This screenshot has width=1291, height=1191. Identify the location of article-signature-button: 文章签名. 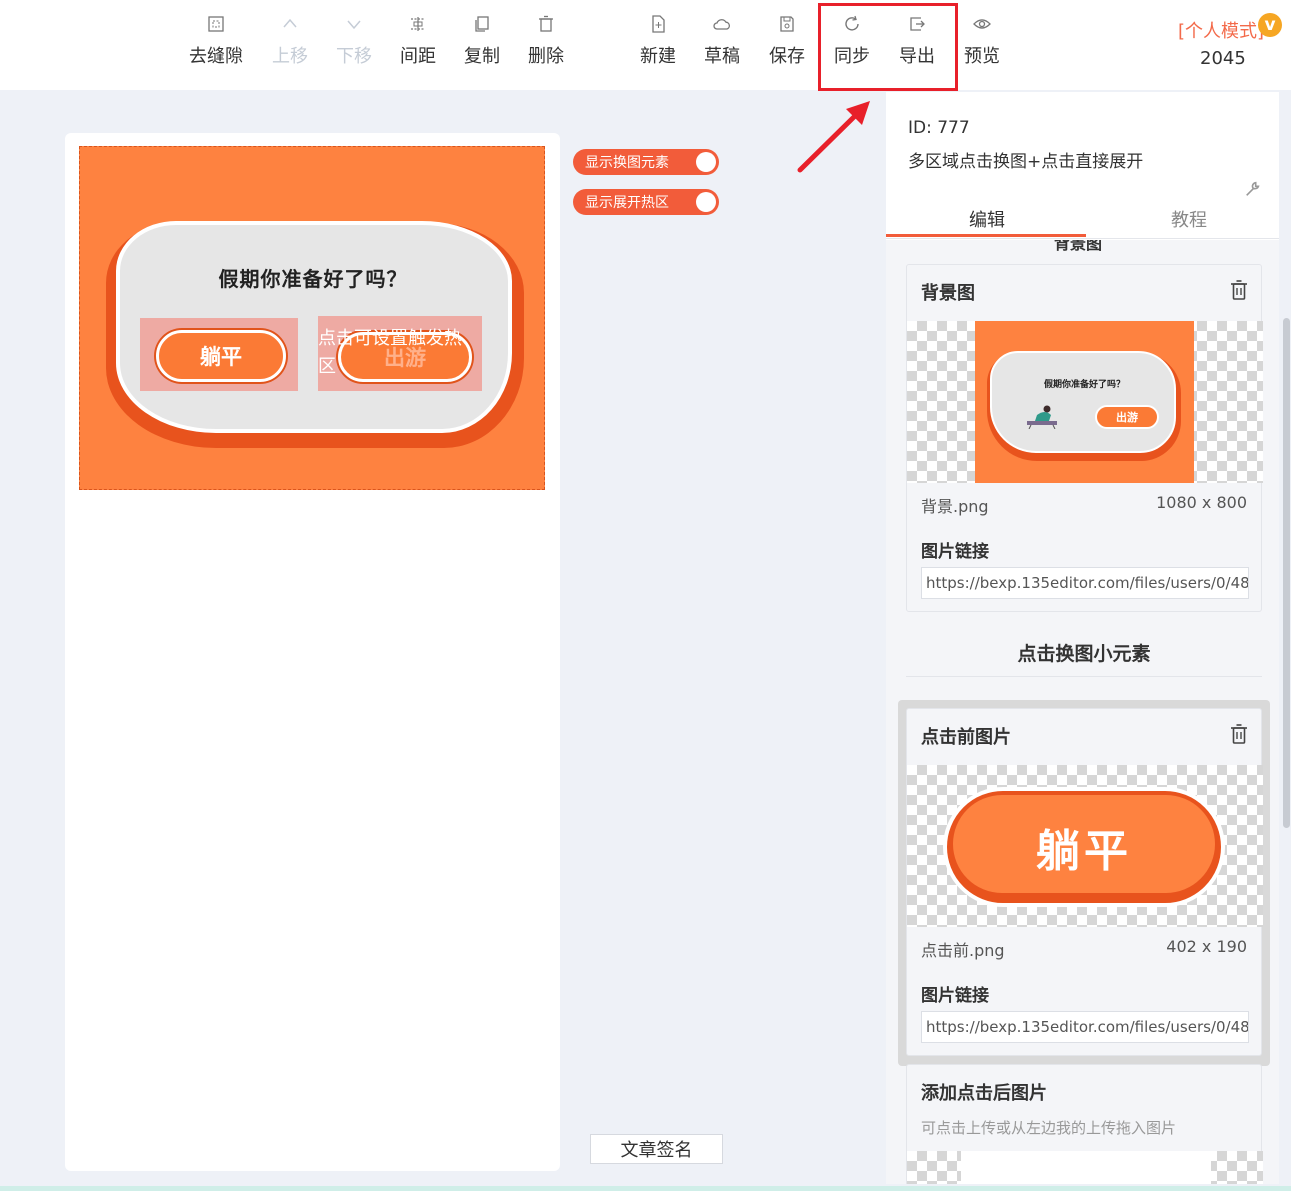
(656, 1149).